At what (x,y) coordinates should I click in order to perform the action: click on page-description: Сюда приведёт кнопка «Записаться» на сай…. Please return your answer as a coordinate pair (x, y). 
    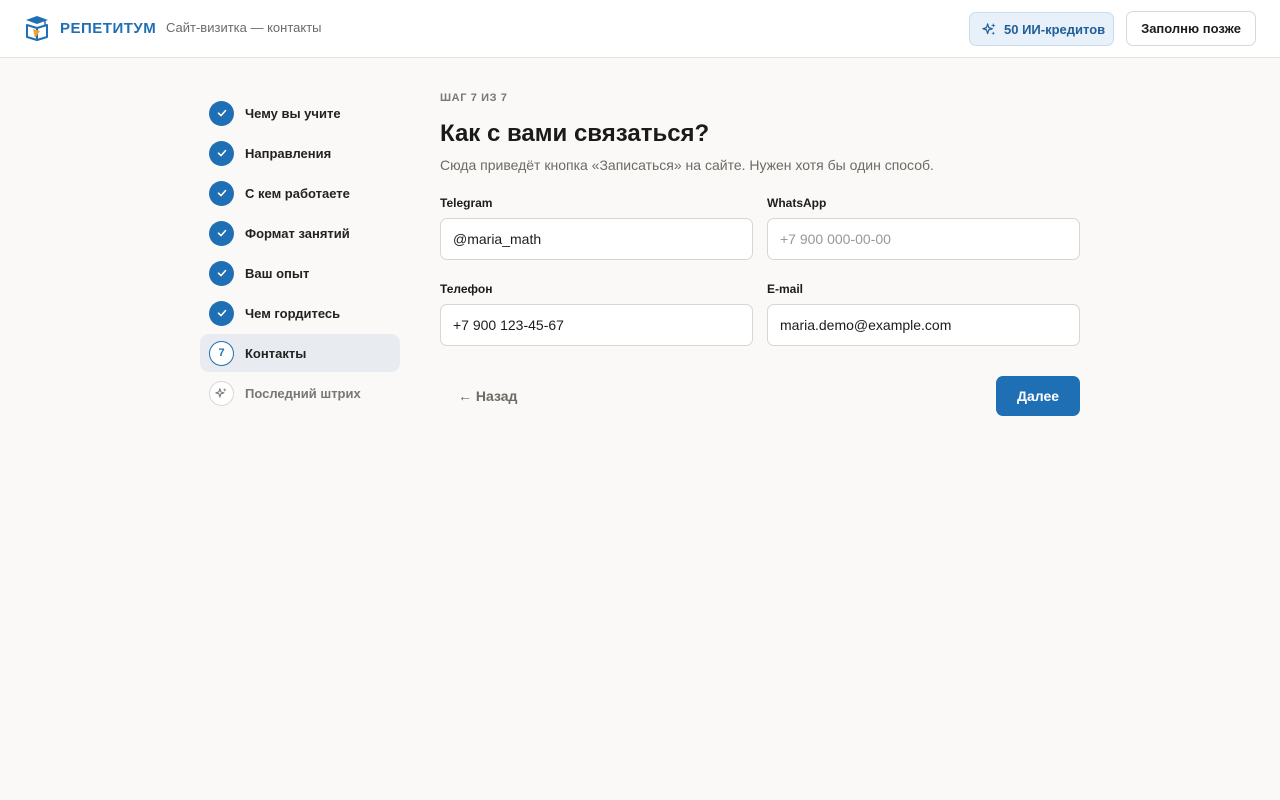
    Looking at the image, I should click on (687, 165).